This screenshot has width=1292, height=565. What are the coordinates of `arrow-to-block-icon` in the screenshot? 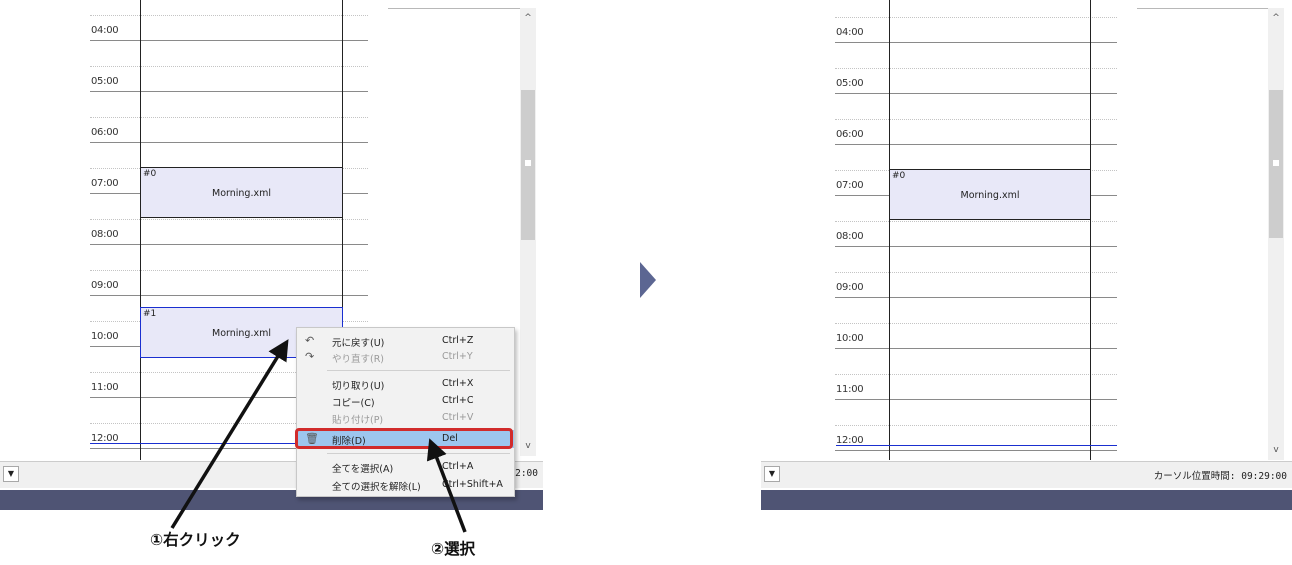 It's located at (229, 434).